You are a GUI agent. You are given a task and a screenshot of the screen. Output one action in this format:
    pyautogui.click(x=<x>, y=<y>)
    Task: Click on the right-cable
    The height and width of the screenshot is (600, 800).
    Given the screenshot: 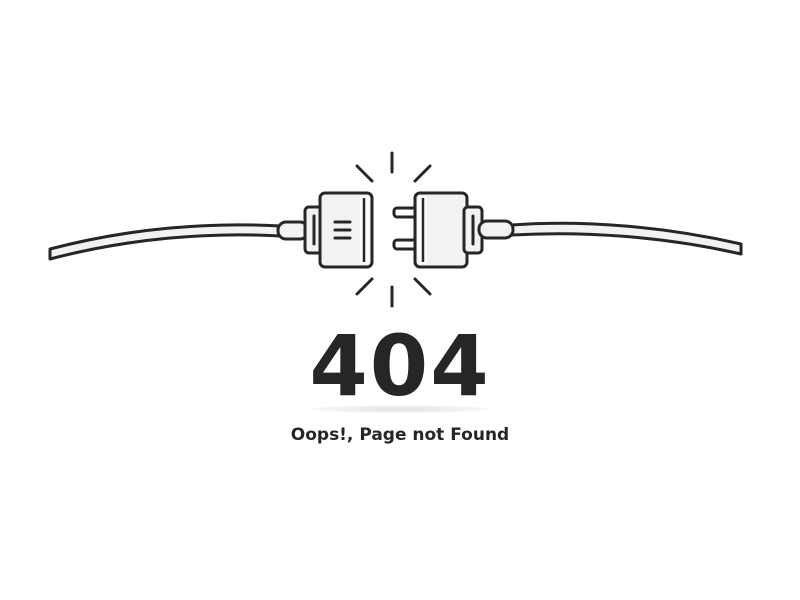 What is the action you would take?
    pyautogui.click(x=626, y=238)
    